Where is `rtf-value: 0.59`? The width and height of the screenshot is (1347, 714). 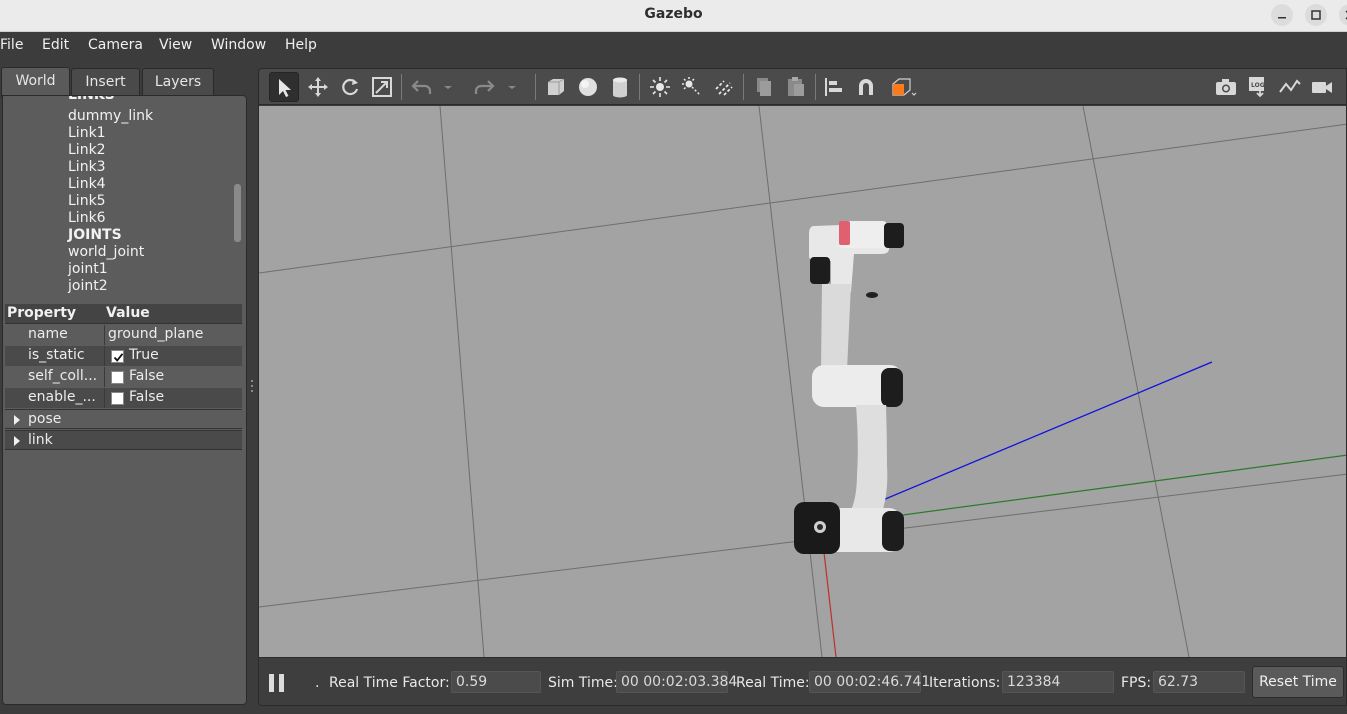
rtf-value: 0.59 is located at coordinates (496, 682).